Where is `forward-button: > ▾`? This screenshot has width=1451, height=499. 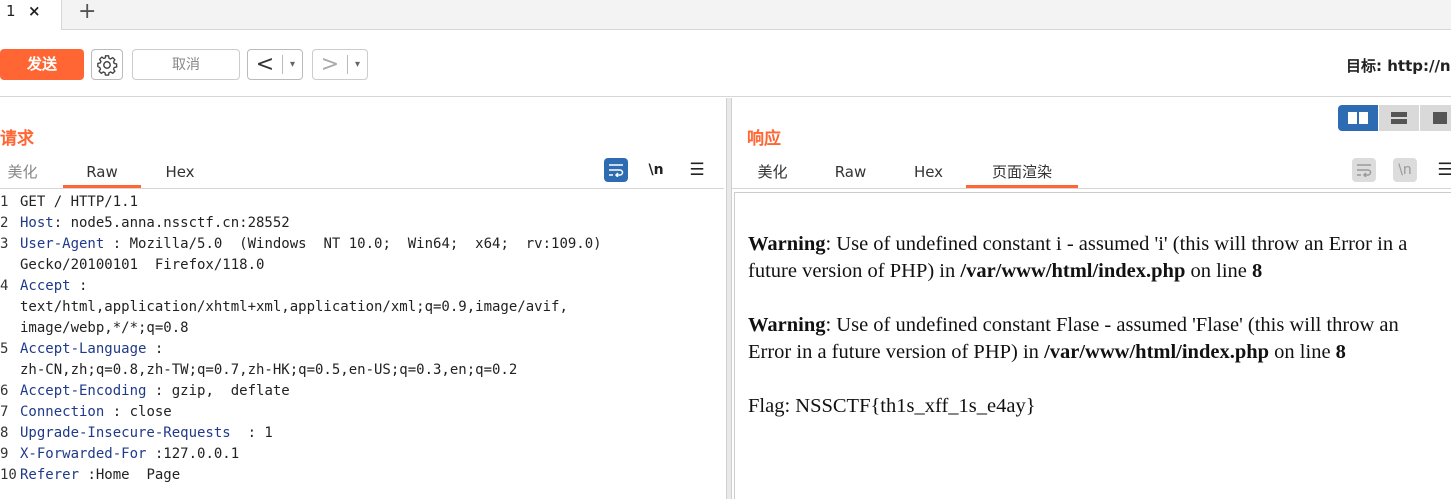
forward-button: > ▾ is located at coordinates (340, 64).